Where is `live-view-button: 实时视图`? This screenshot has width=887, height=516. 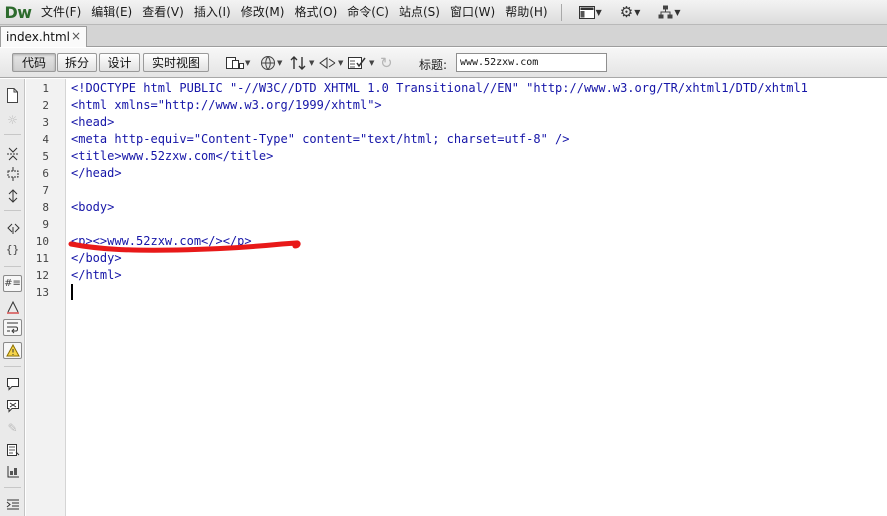 live-view-button: 实时视图 is located at coordinates (176, 62).